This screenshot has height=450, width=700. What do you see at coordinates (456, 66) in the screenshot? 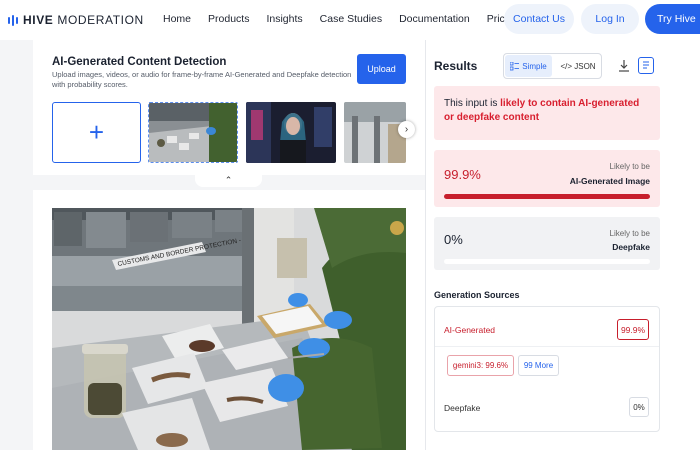
I see `results-title: Results` at bounding box center [456, 66].